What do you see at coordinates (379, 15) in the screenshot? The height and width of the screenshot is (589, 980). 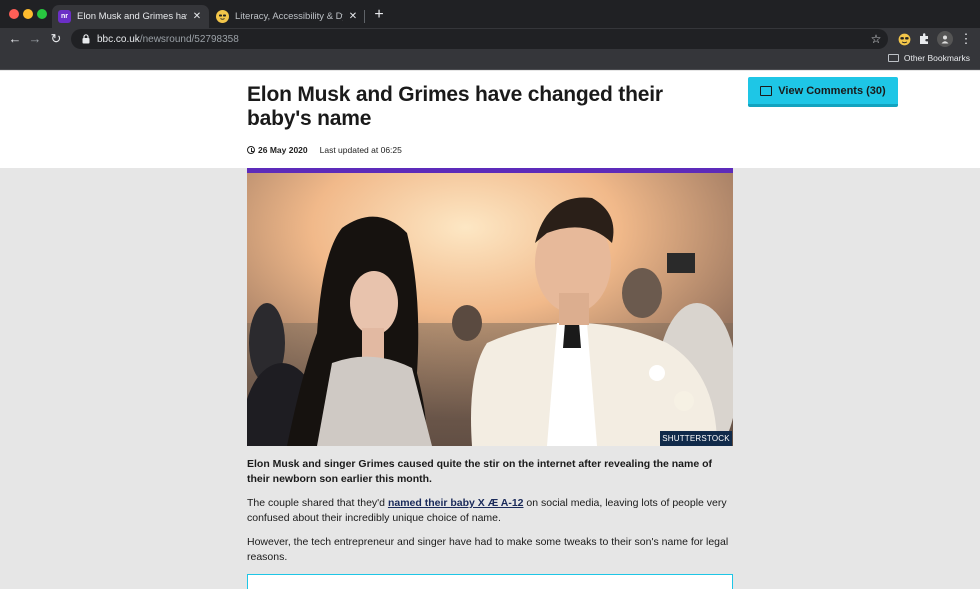 I see `new-tab-button: +` at bounding box center [379, 15].